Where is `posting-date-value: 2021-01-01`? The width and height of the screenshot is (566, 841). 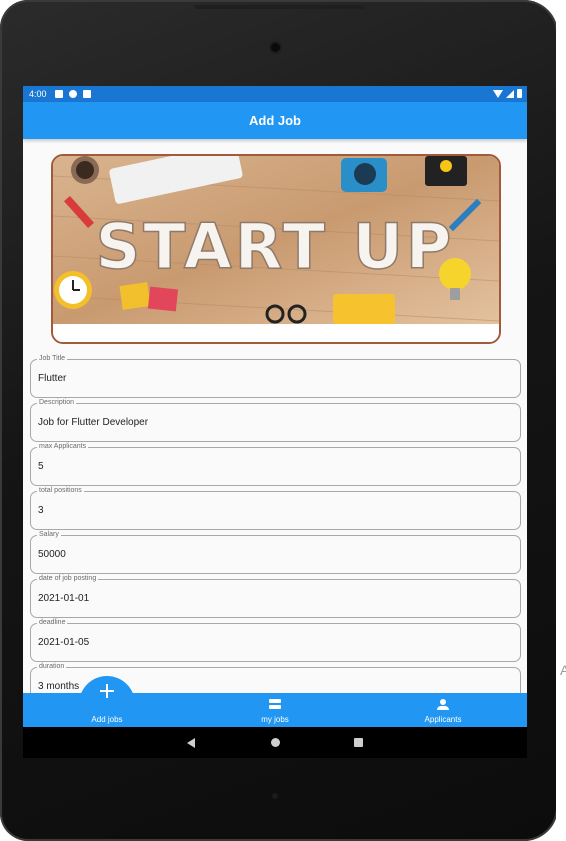
posting-date-value: 2021-01-01 is located at coordinates (64, 598).